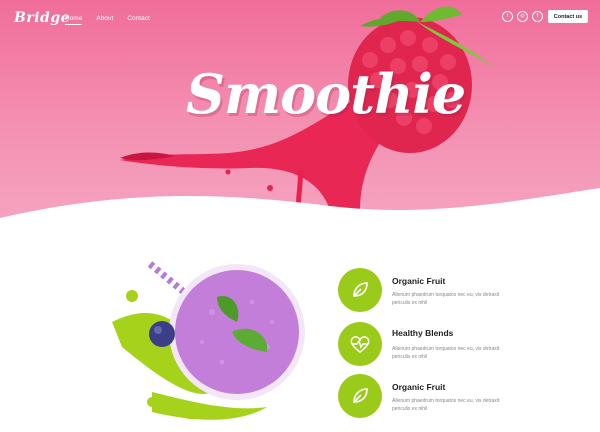 Image resolution: width=600 pixels, height=432 pixels. Describe the element at coordinates (104, 20) in the screenshot. I see `nav-item-about: About` at that location.